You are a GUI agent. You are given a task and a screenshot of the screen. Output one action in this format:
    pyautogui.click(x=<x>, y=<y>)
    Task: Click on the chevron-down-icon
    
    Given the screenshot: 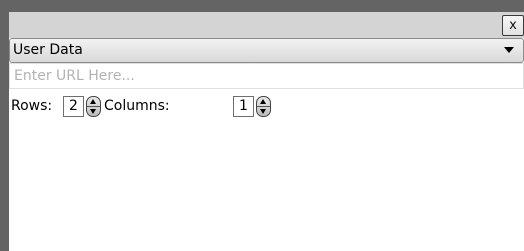 What is the action you would take?
    pyautogui.click(x=509, y=50)
    